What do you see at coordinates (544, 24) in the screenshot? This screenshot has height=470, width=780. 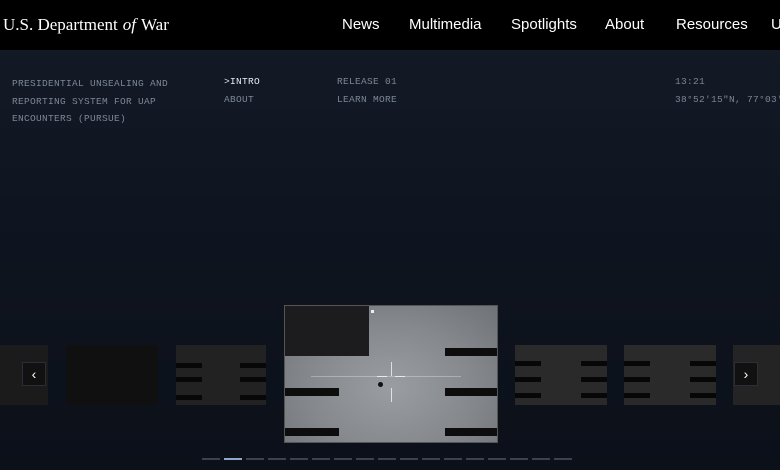 I see `nav-spotlights: Spotlights` at bounding box center [544, 24].